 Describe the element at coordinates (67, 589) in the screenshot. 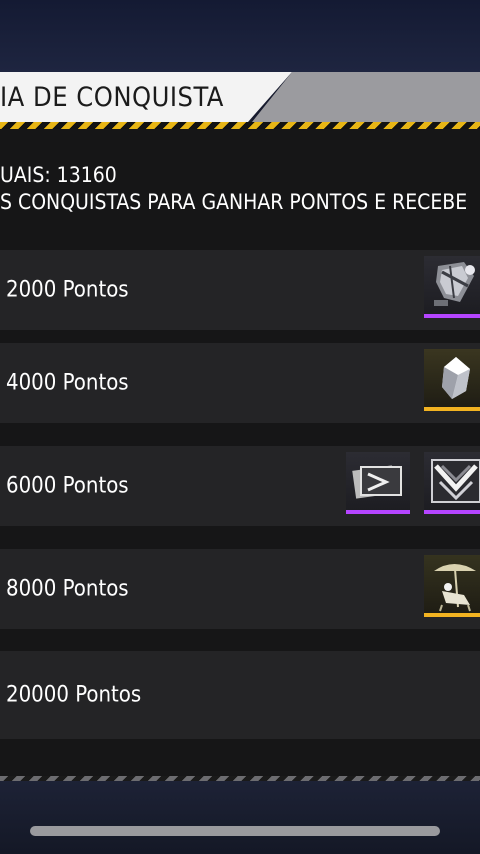

I see `milestone-label: 8000 Pontos` at that location.